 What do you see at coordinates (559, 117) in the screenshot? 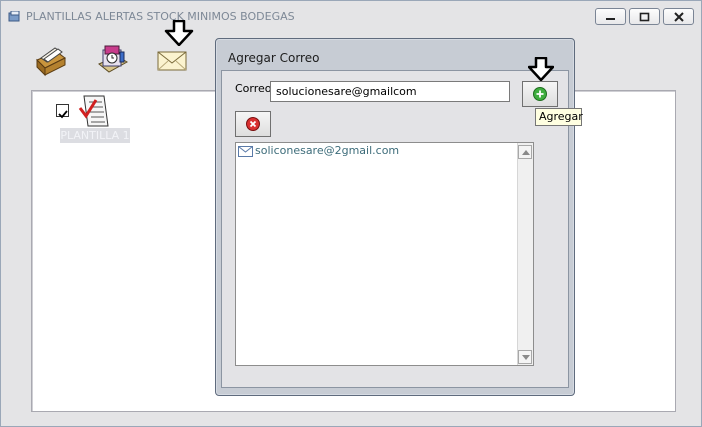
I see `add-tooltip: Agregar` at bounding box center [559, 117].